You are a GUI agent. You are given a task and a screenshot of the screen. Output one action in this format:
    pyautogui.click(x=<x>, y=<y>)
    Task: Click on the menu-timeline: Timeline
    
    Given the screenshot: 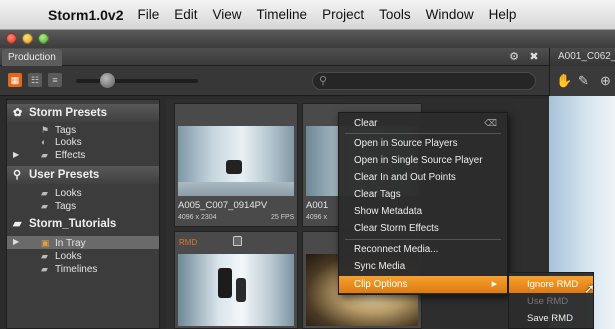 What is the action you would take?
    pyautogui.click(x=282, y=14)
    